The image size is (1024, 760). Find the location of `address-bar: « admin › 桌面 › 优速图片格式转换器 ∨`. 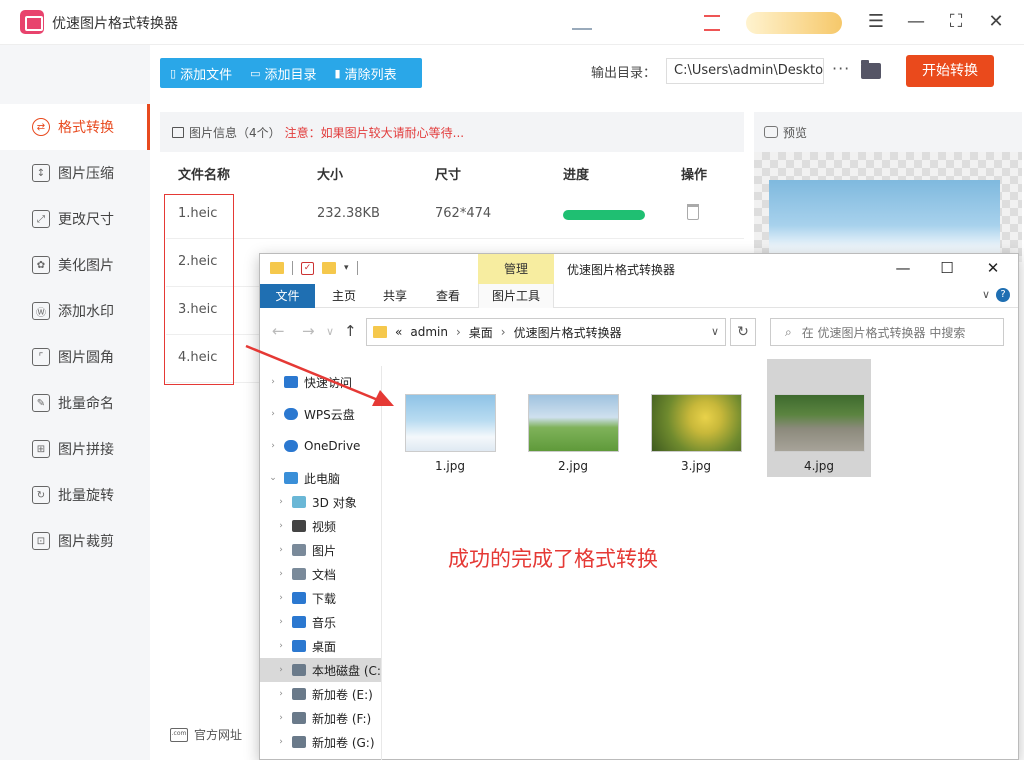

address-bar: « admin › 桌面 › 优速图片格式转换器 ∨ is located at coordinates (546, 332).